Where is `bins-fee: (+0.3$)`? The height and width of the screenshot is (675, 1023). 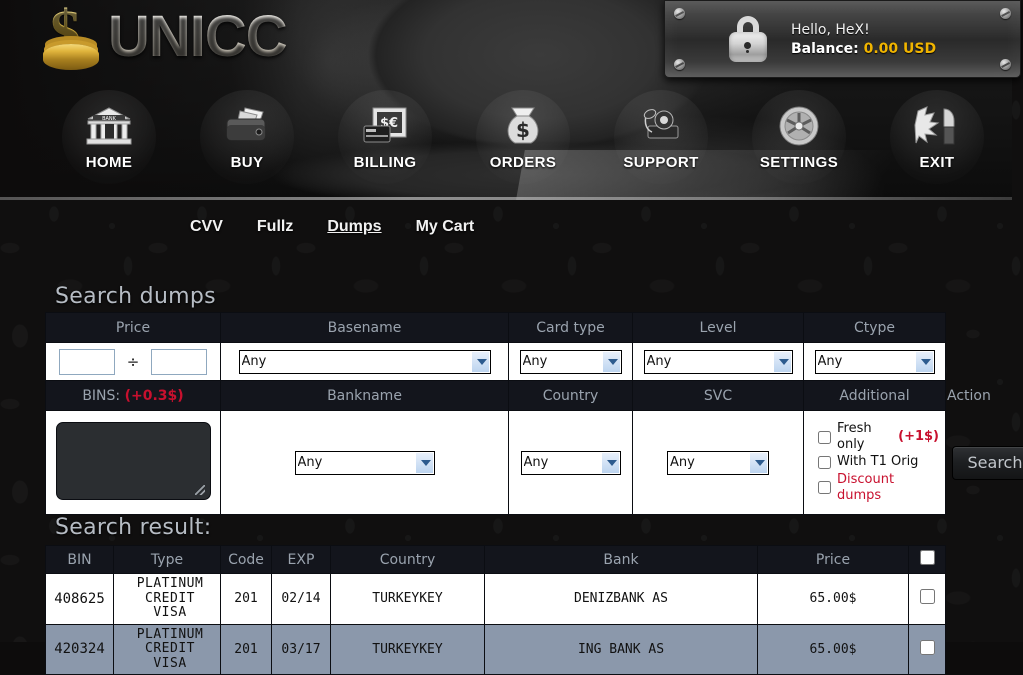
bins-fee: (+0.3$) is located at coordinates (154, 395).